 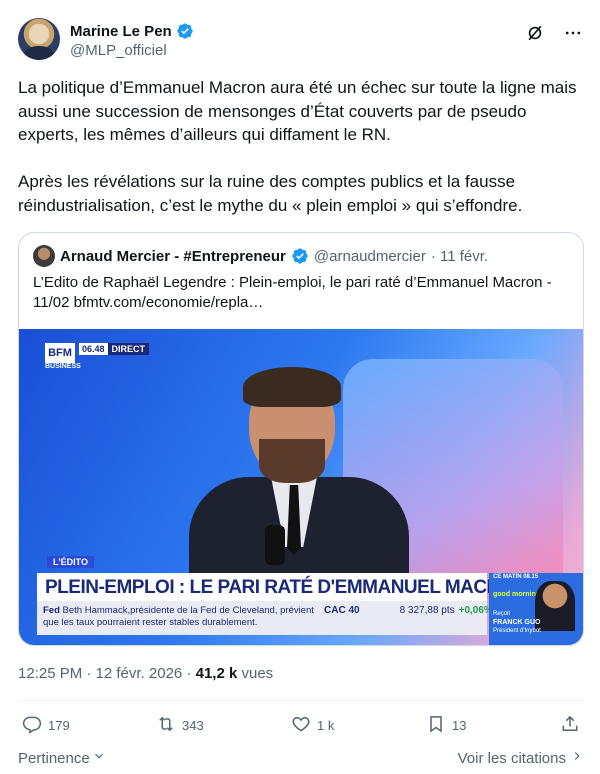 I want to click on author-handle: @MLP_officiel, so click(x=118, y=50).